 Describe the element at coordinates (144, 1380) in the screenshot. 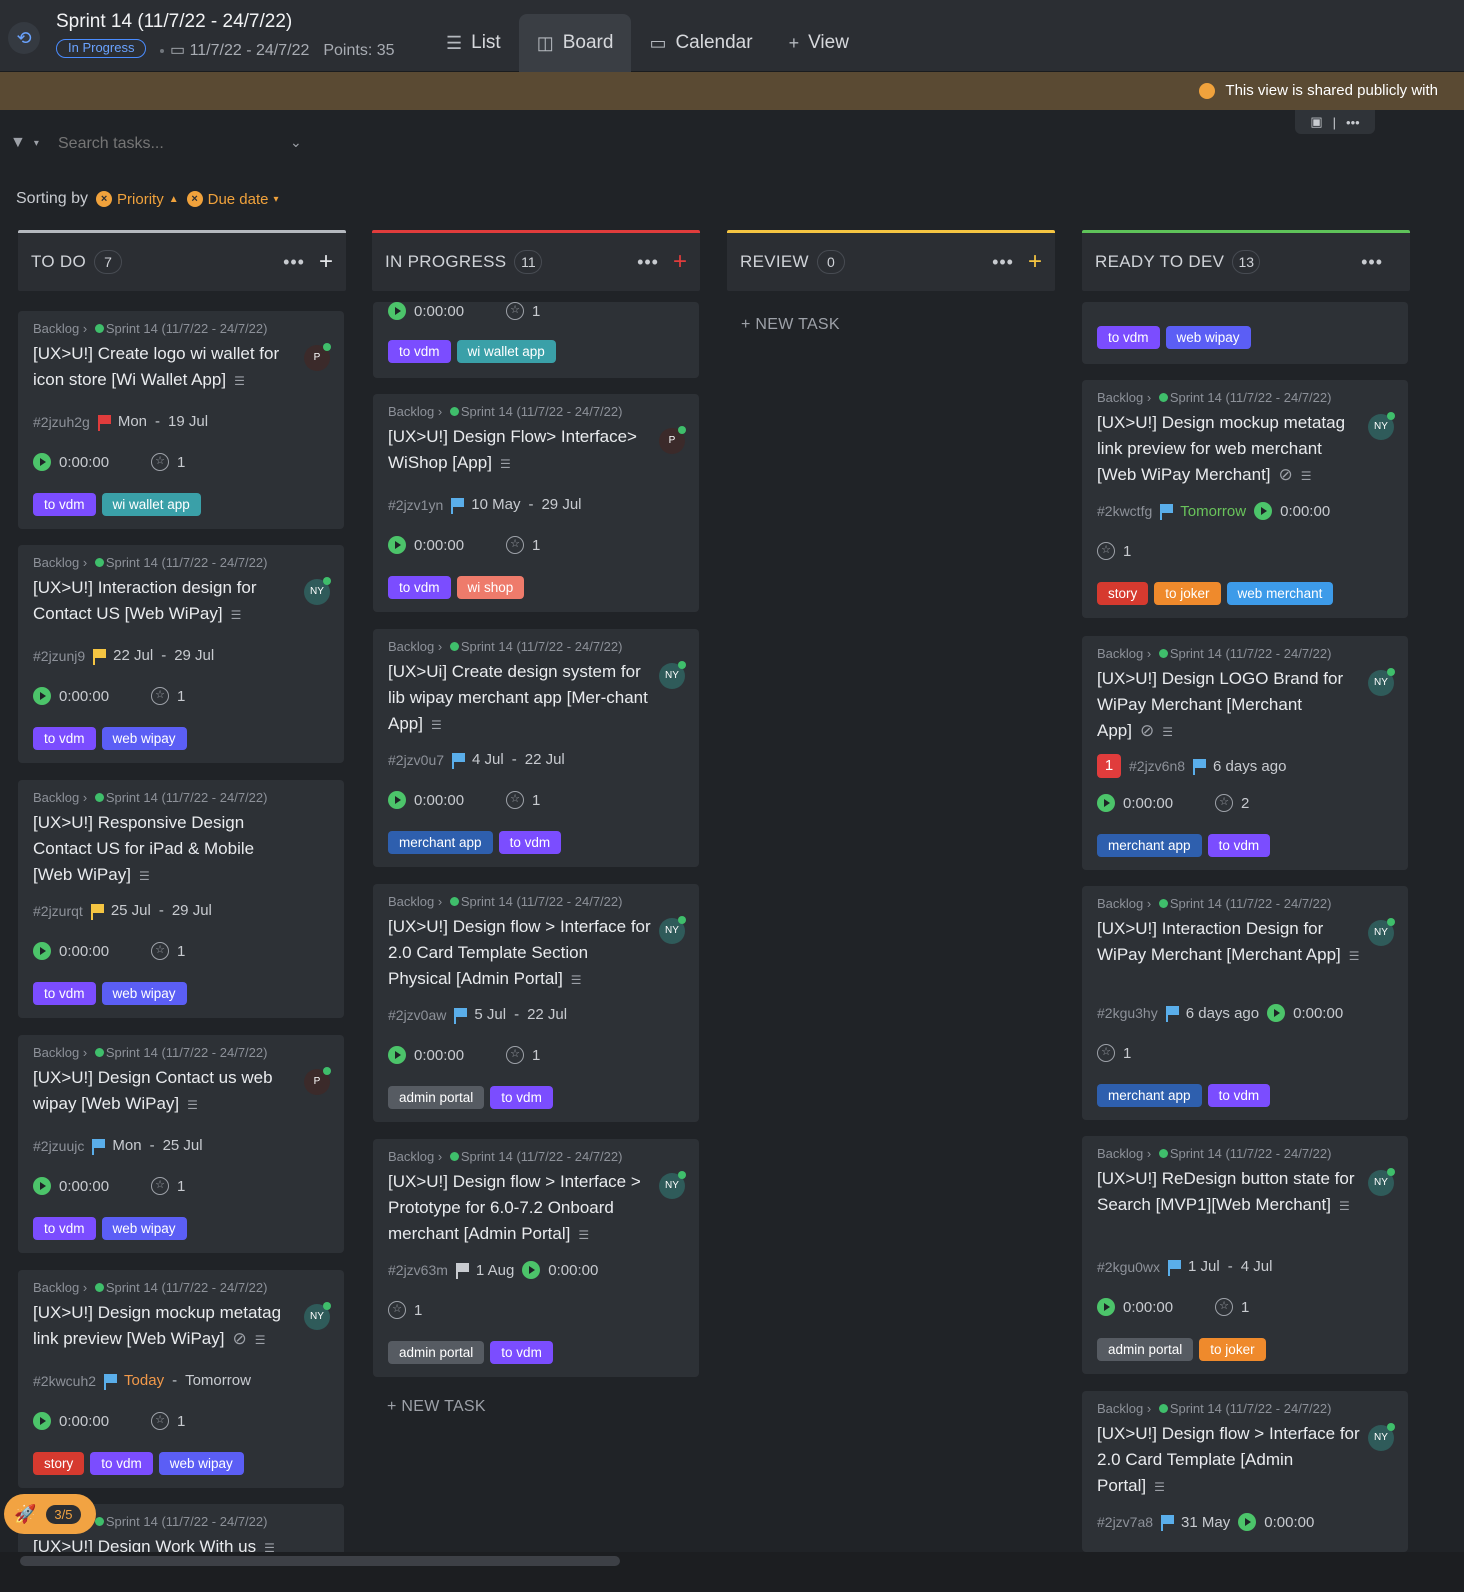

I see `start-date: Today` at that location.